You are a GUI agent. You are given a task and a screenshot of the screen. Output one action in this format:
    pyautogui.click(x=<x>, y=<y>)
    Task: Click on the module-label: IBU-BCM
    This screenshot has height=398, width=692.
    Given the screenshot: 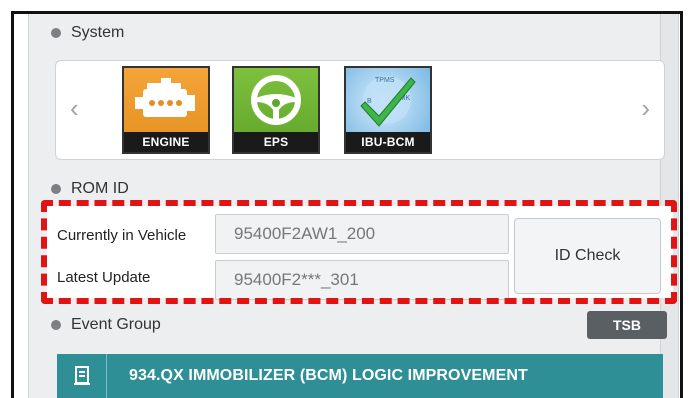 What is the action you would take?
    pyautogui.click(x=388, y=142)
    